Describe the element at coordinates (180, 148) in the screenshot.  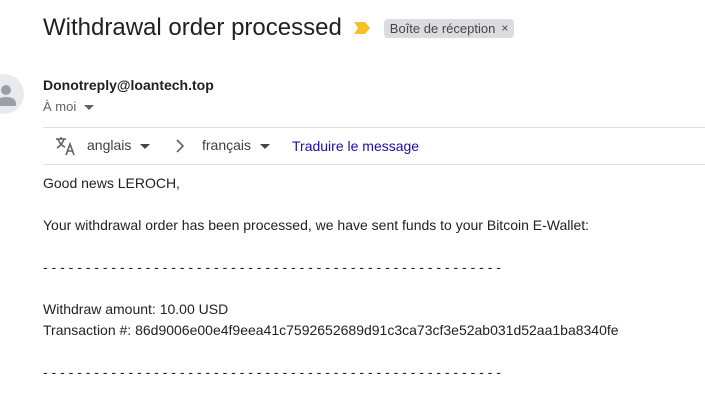
I see `chevron-right-icon` at that location.